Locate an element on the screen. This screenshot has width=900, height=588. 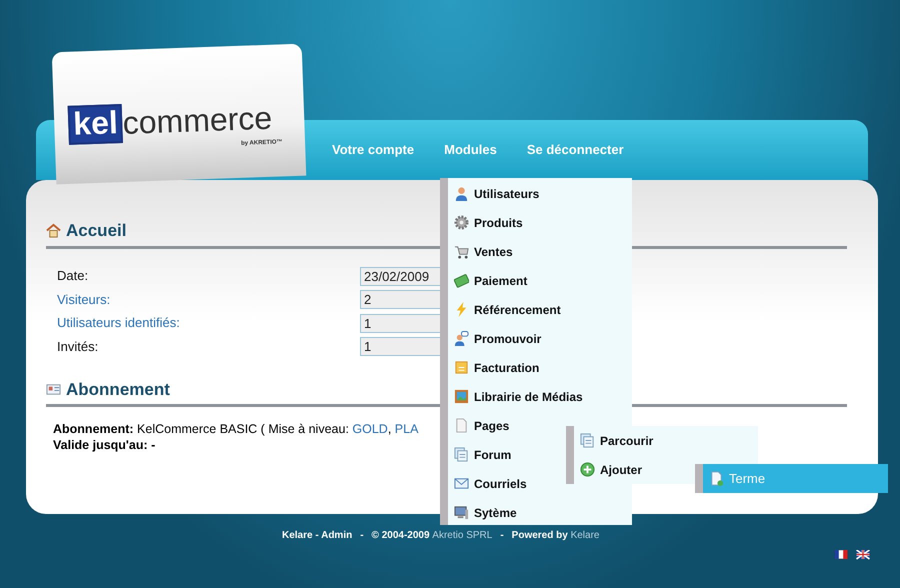
section-title: Abonnement is located at coordinates (118, 389).